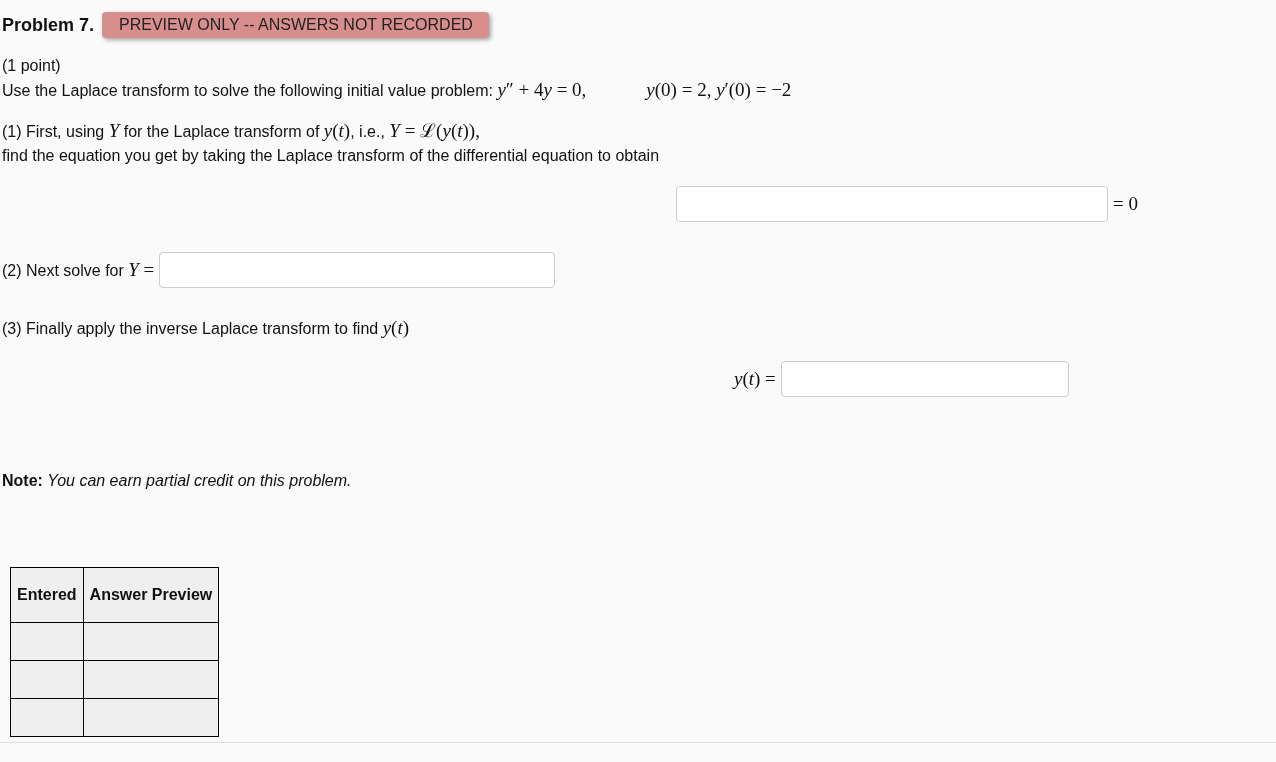  Describe the element at coordinates (48, 25) in the screenshot. I see `problem-title: Problem 7.` at that location.